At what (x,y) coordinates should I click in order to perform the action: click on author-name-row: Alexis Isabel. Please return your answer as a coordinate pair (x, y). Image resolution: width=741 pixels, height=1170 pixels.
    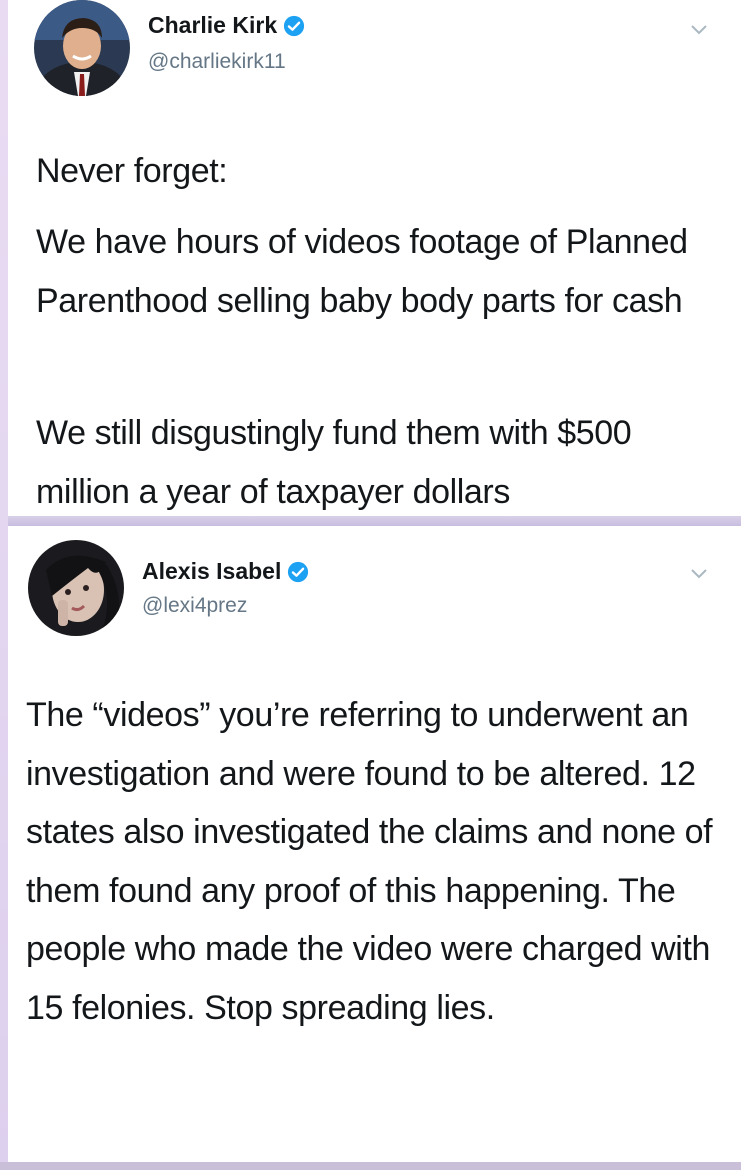
    Looking at the image, I should click on (225, 571).